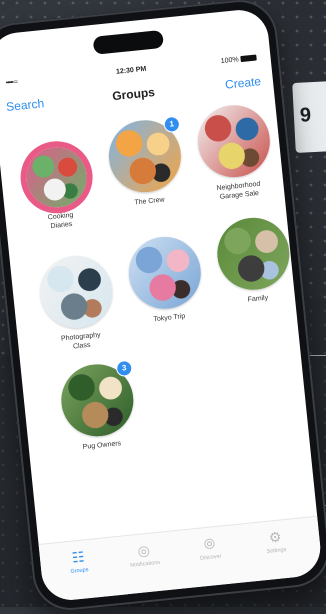  Describe the element at coordinates (230, 61) in the screenshot. I see `battery-percent: 100%` at that location.